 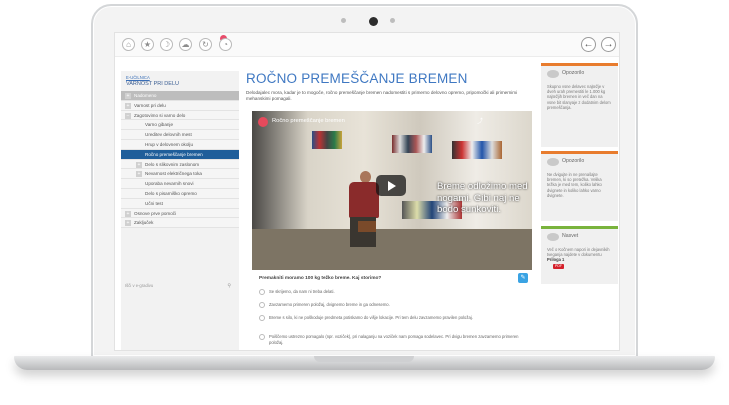 I want to click on search-icon: ⚲, so click(x=229, y=286).